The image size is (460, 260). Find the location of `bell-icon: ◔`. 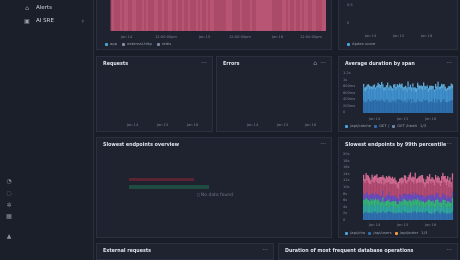

bell-icon: ◔ is located at coordinates (9, 182).